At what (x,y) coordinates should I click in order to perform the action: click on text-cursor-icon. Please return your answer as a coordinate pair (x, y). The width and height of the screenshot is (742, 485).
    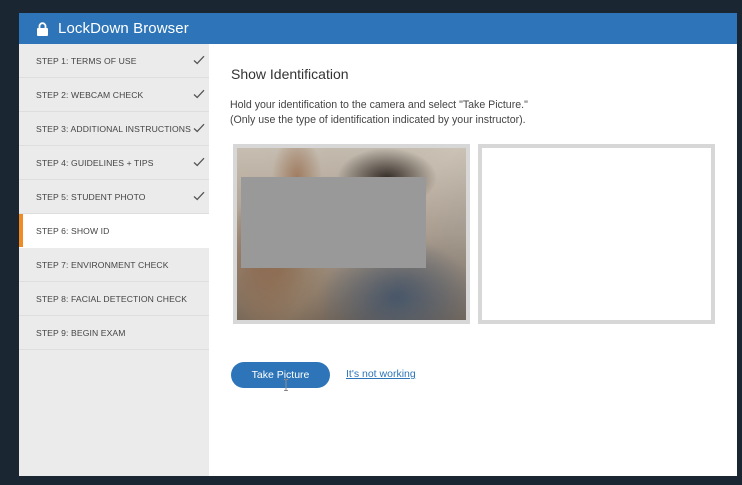
    Looking at the image, I should click on (286, 385).